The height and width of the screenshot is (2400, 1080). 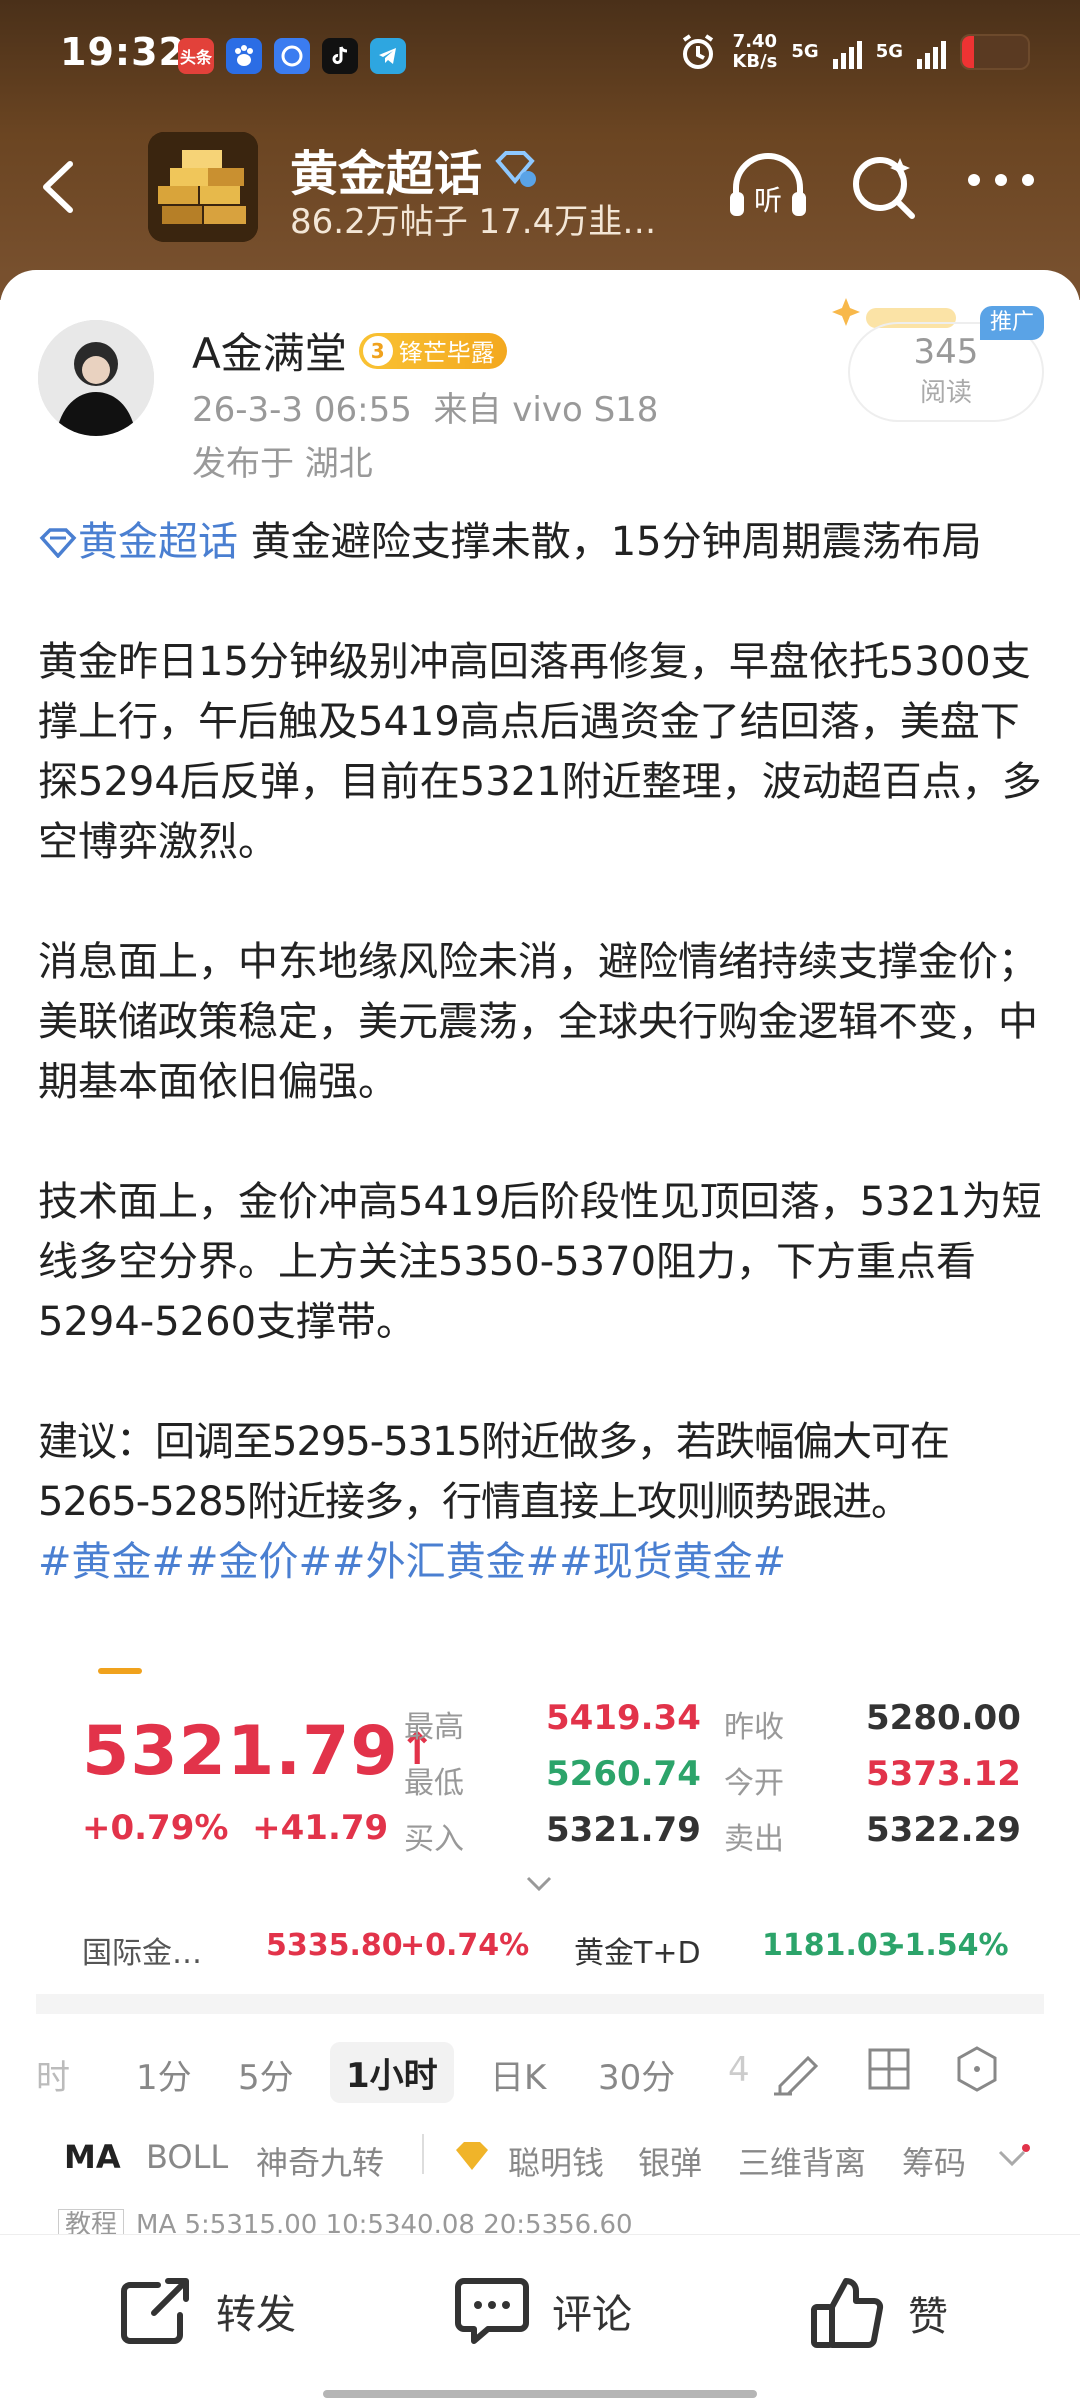 I want to click on notification-icons: 头条, so click(x=292, y=56).